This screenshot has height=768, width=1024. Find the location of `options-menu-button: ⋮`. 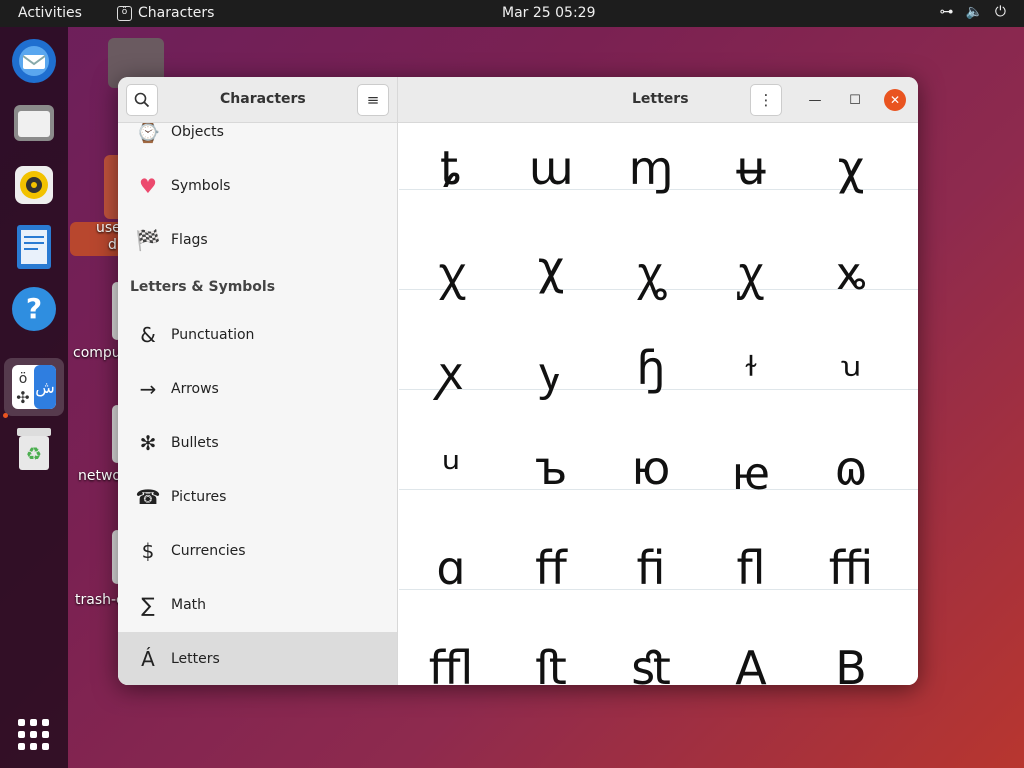

options-menu-button: ⋮ is located at coordinates (766, 100).